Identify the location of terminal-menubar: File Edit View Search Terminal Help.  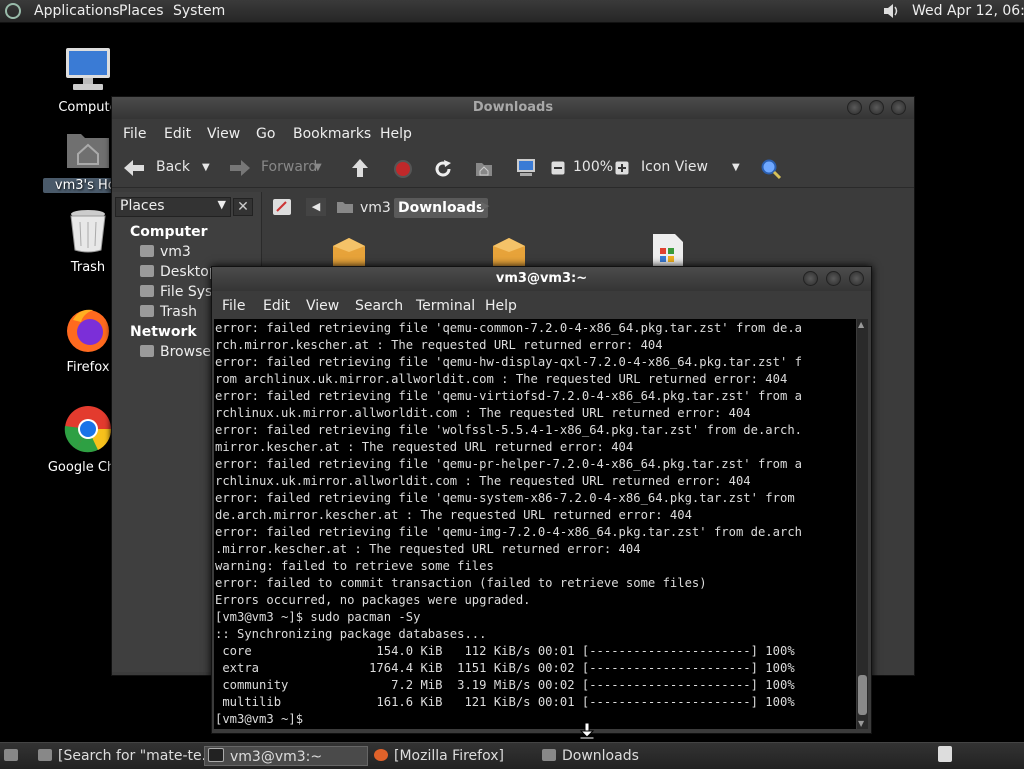
(541, 305).